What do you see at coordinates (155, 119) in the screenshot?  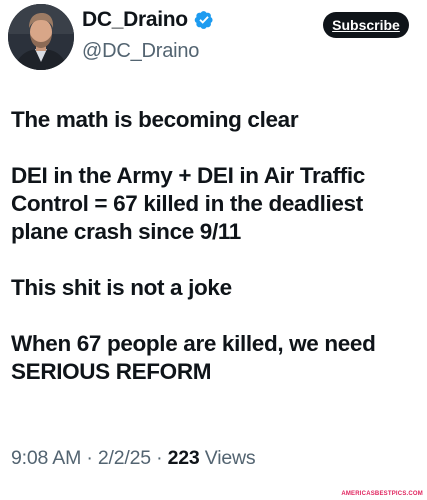 I see `tweet-paragraph: The math is becoming clear` at bounding box center [155, 119].